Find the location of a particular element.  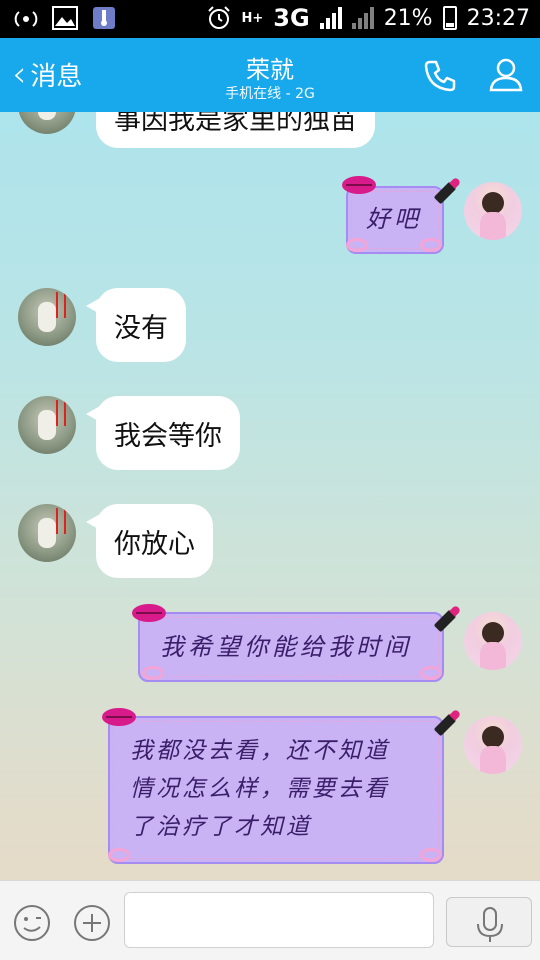

gallery-icon is located at coordinates (65, 18).